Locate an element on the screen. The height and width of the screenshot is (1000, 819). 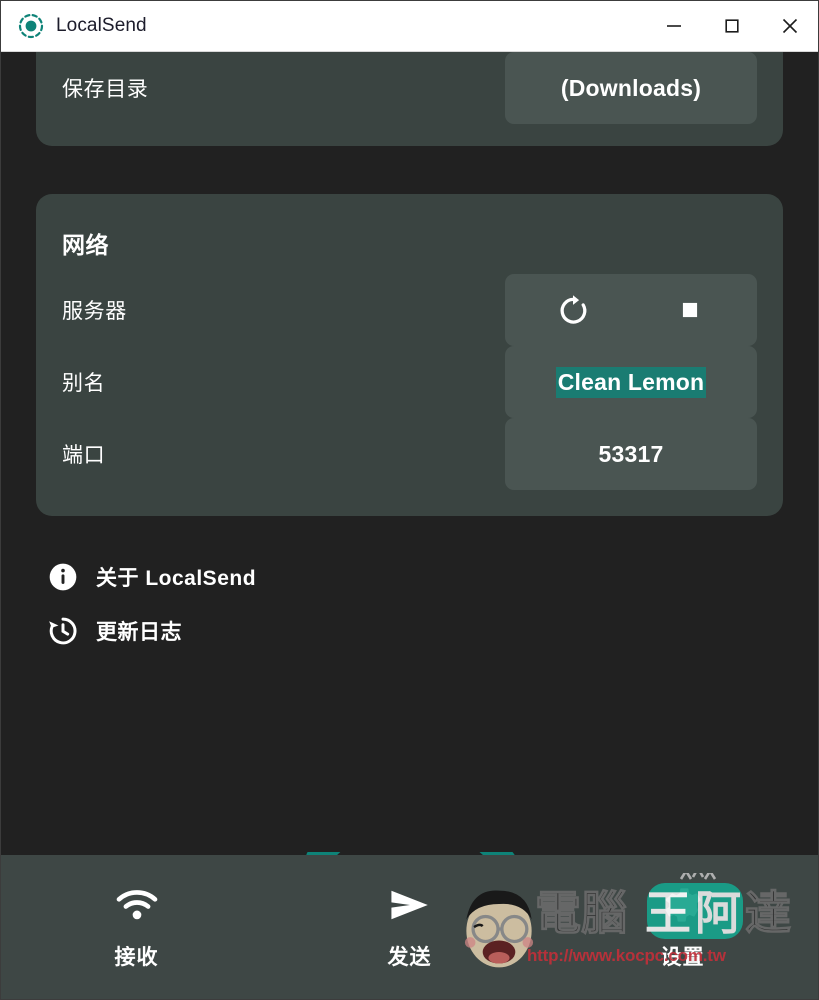
server-buttons-group is located at coordinates (631, 310).